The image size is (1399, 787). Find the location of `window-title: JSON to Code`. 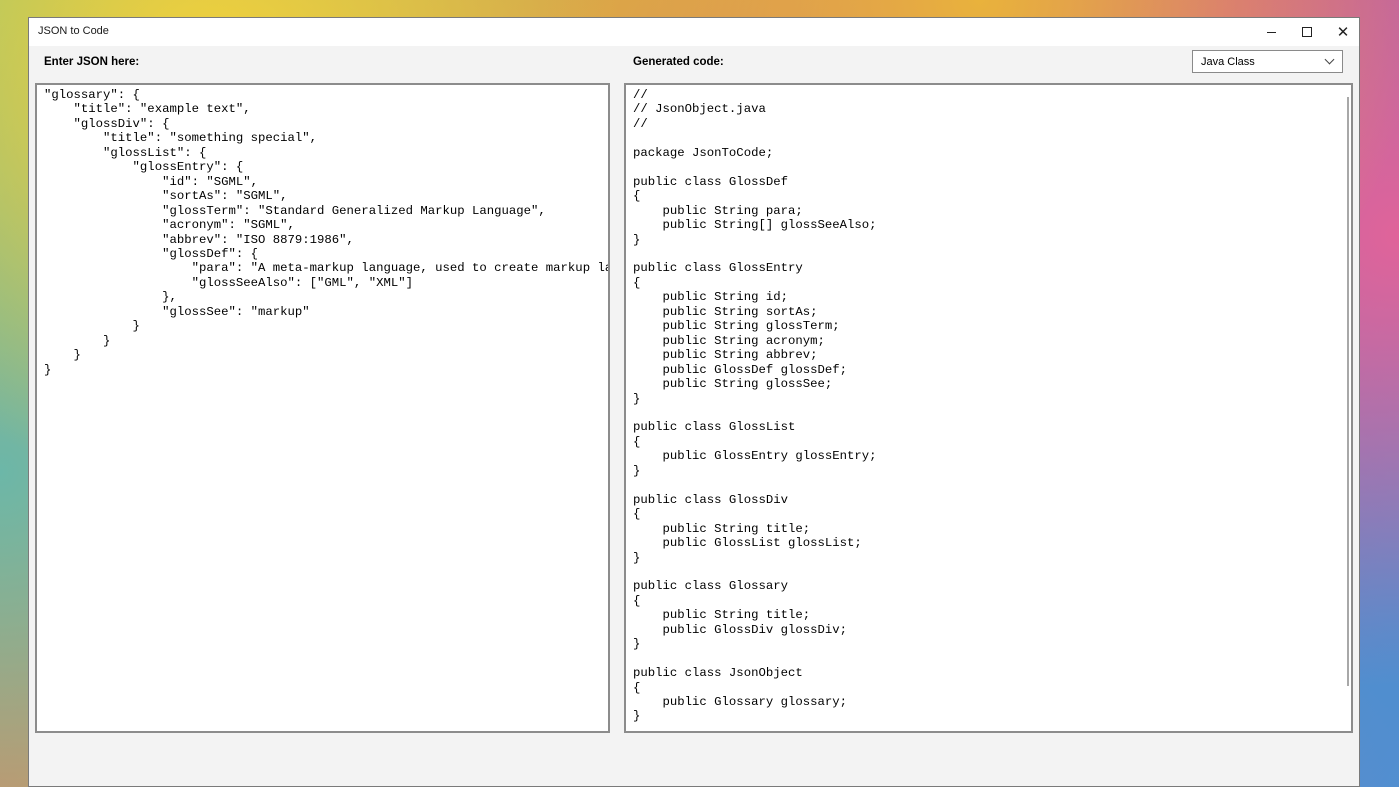

window-title: JSON to Code is located at coordinates (73, 31).